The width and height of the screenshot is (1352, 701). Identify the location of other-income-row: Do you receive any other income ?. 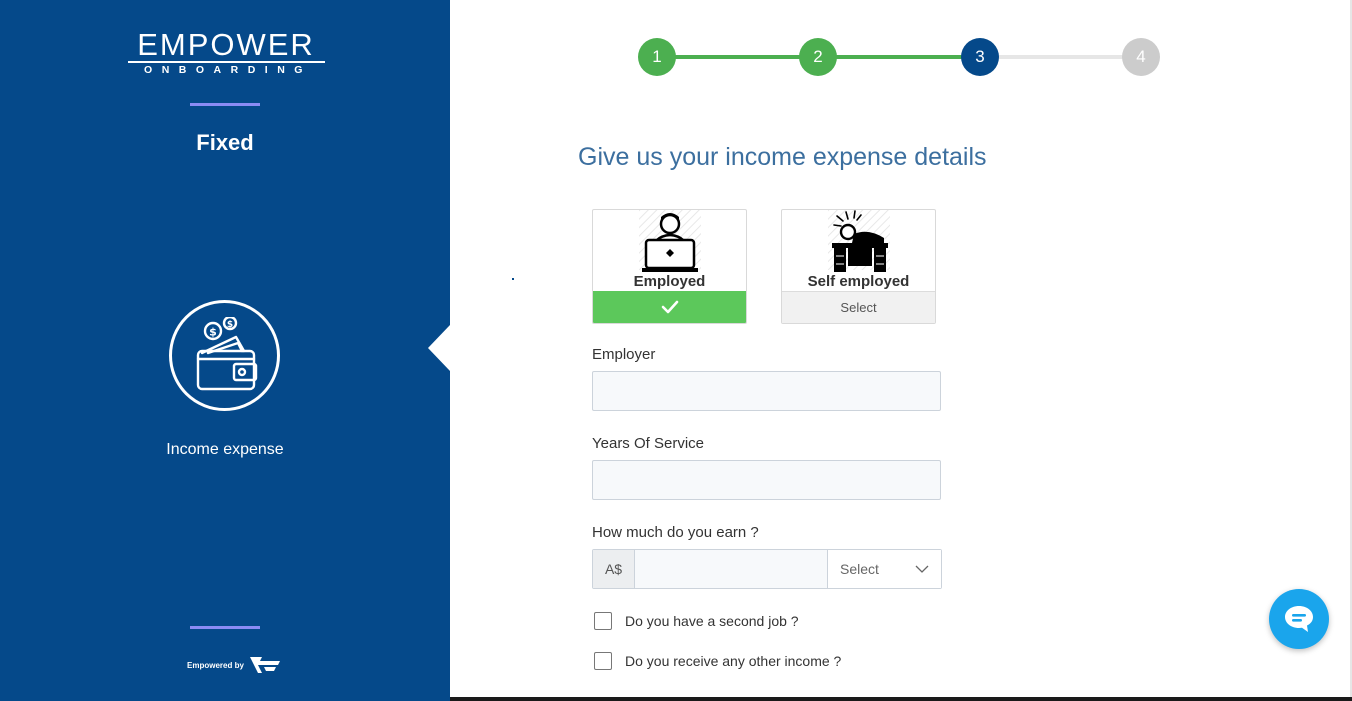
(717, 661).